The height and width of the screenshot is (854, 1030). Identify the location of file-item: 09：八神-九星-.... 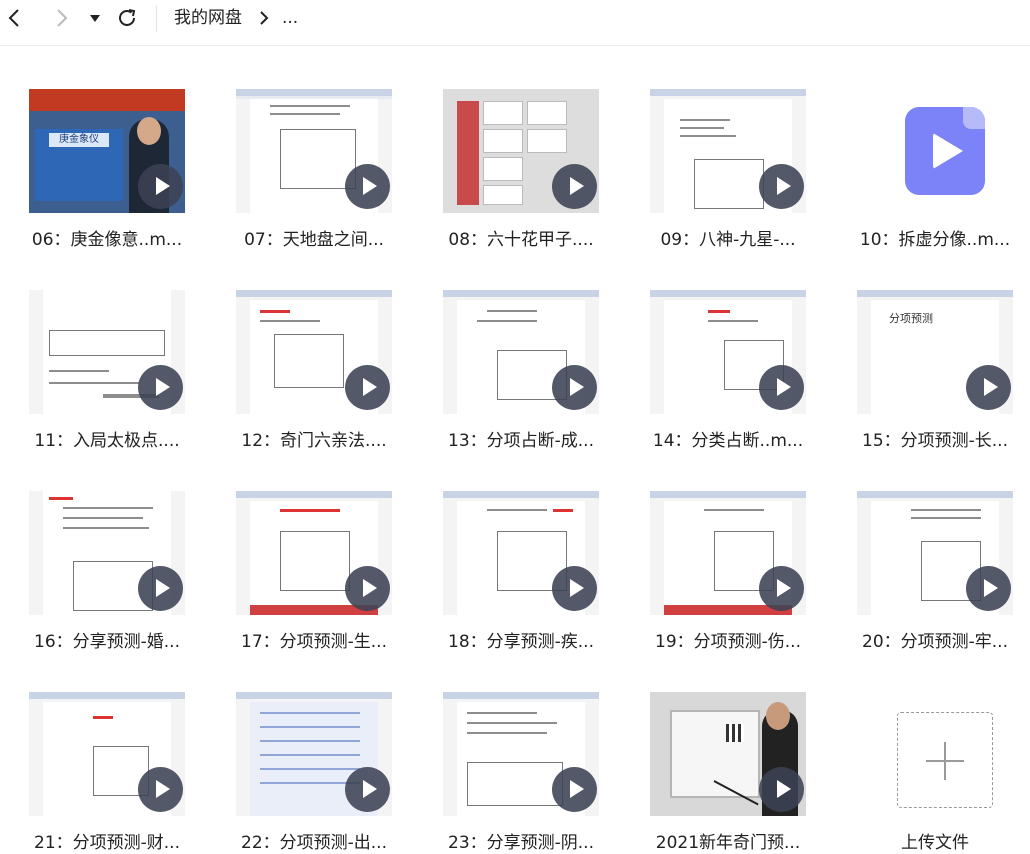
(728, 184).